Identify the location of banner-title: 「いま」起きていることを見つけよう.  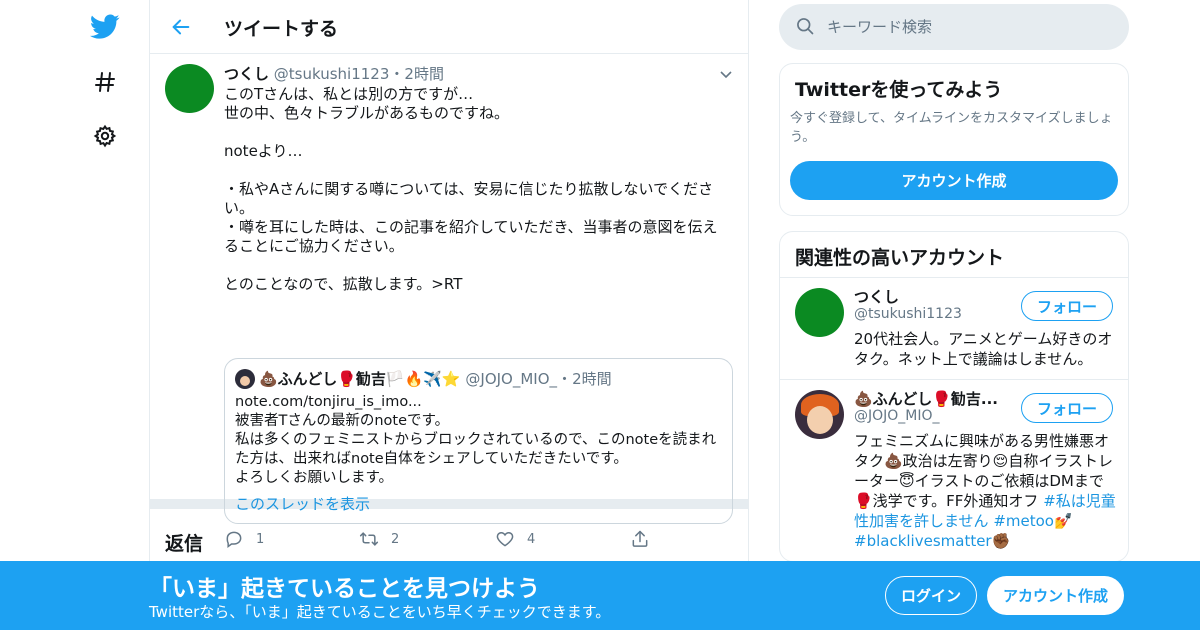
(344, 589).